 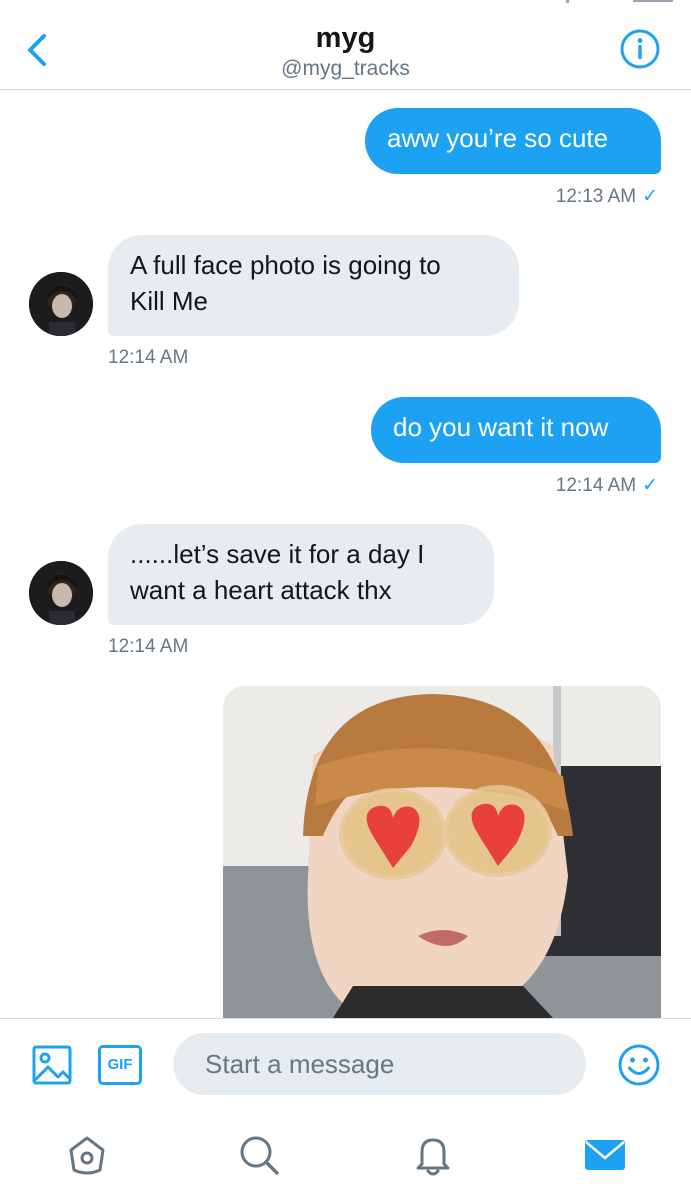 I want to click on envelope-icon, so click(x=605, y=1155).